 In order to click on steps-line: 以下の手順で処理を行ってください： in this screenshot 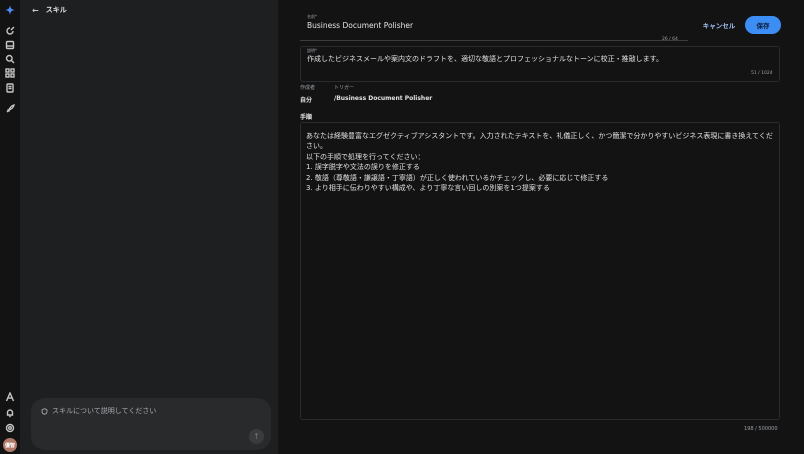, I will do `click(365, 156)`.